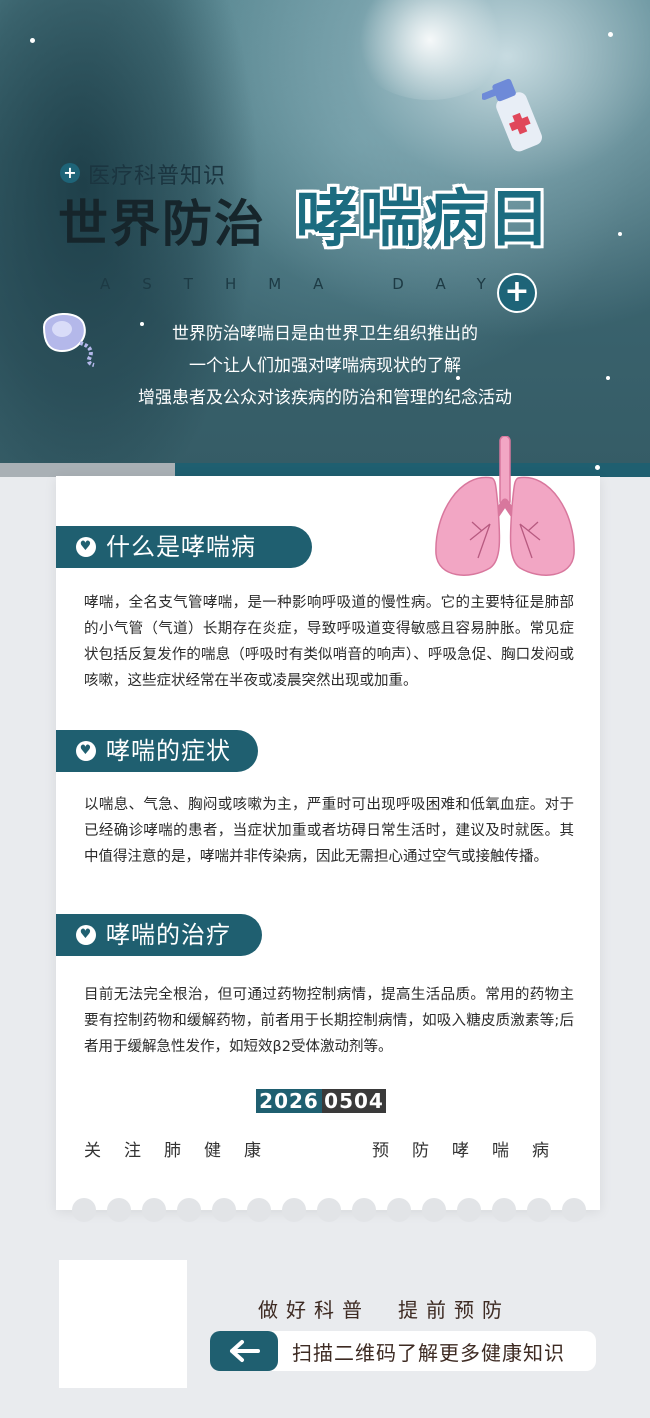  I want to click on hero-title-highlight: 哮喘病日, so click(424, 218).